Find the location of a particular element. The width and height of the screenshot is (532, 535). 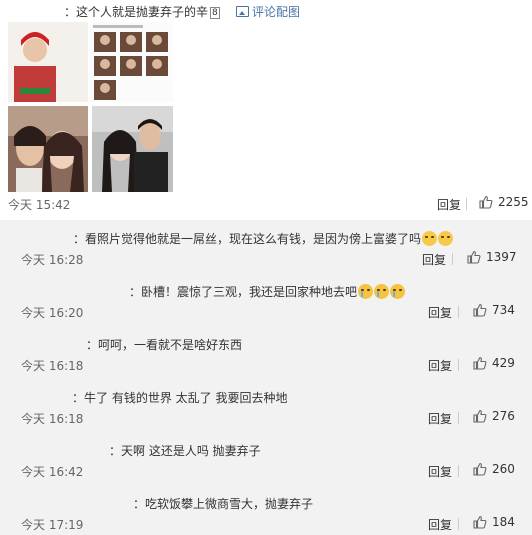

comment-content: ：呵呵，一看就不是啥好东西 is located at coordinates (164, 345).